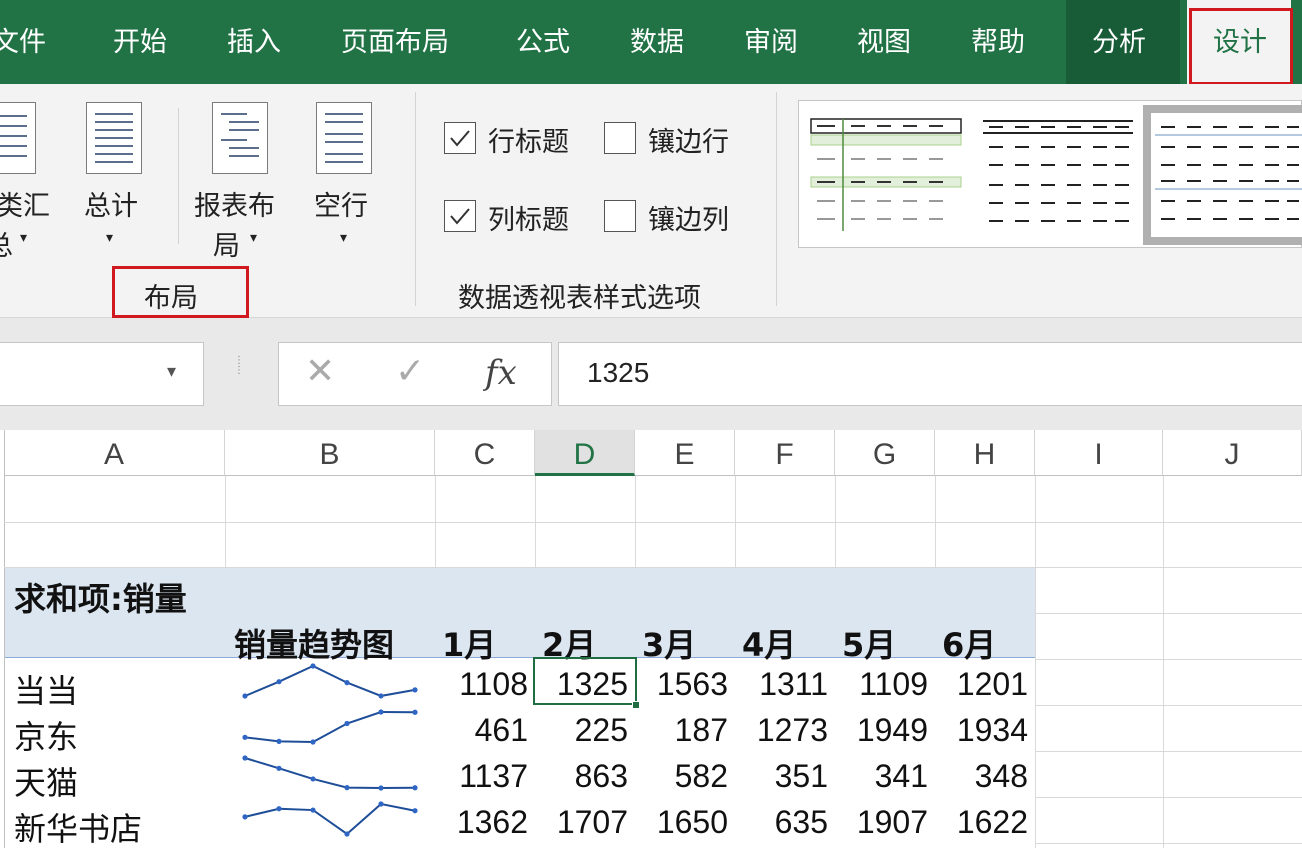 This screenshot has width=1302, height=850. Describe the element at coordinates (881, 776) in the screenshot. I see `value-cell: 341` at that location.